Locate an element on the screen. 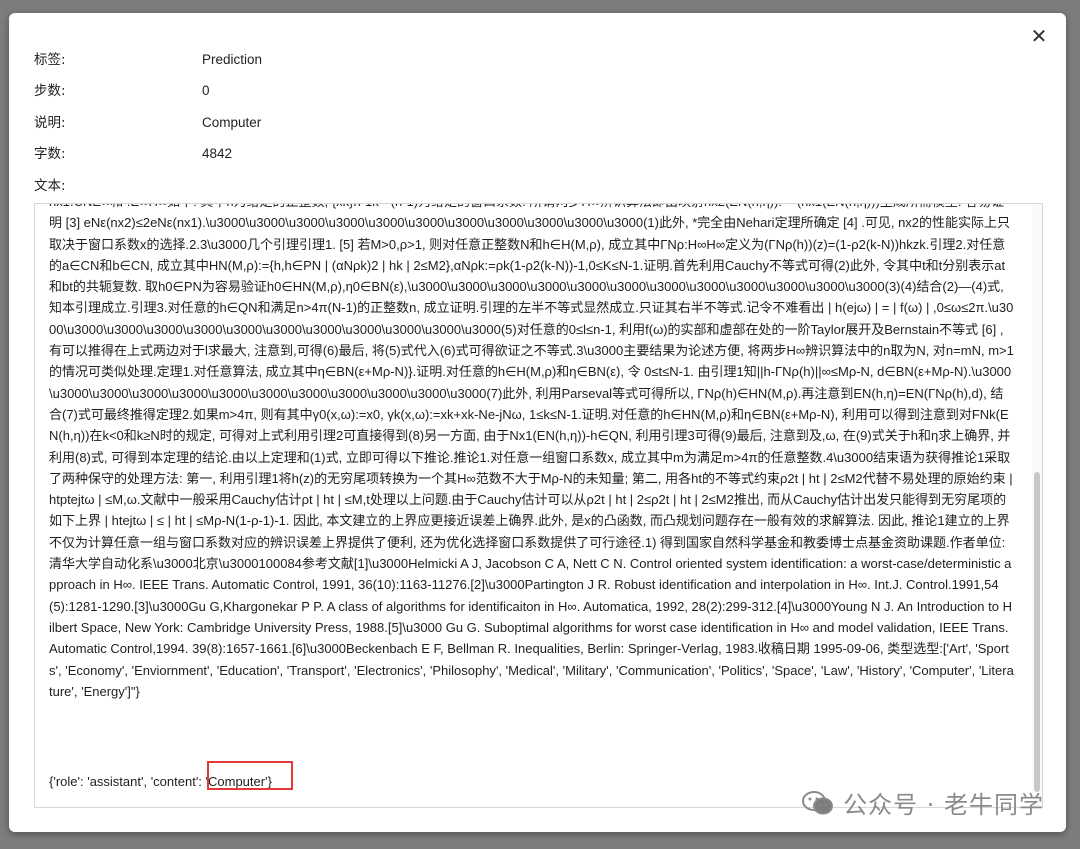 This screenshot has width=1080, height=849. field-label: 文本: is located at coordinates (50, 186).